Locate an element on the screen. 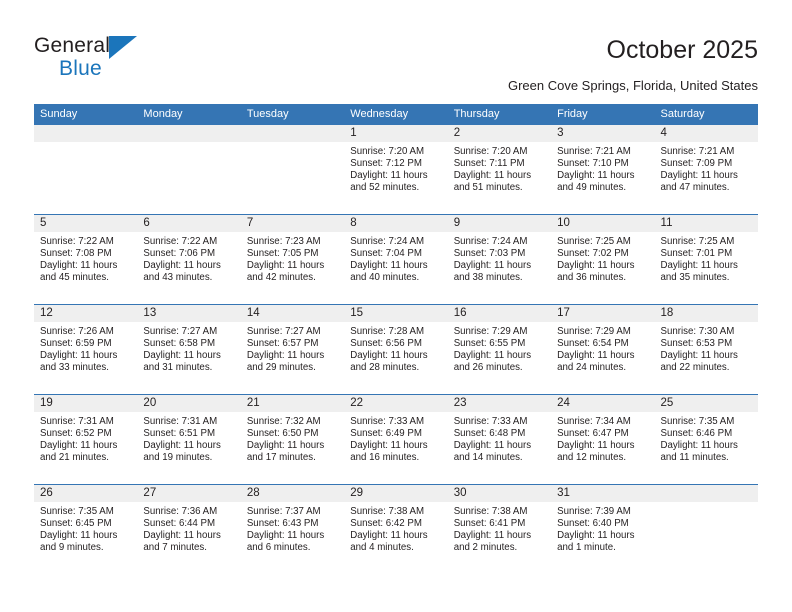 This screenshot has height=612, width=792. day-number: 7 is located at coordinates (292, 223).